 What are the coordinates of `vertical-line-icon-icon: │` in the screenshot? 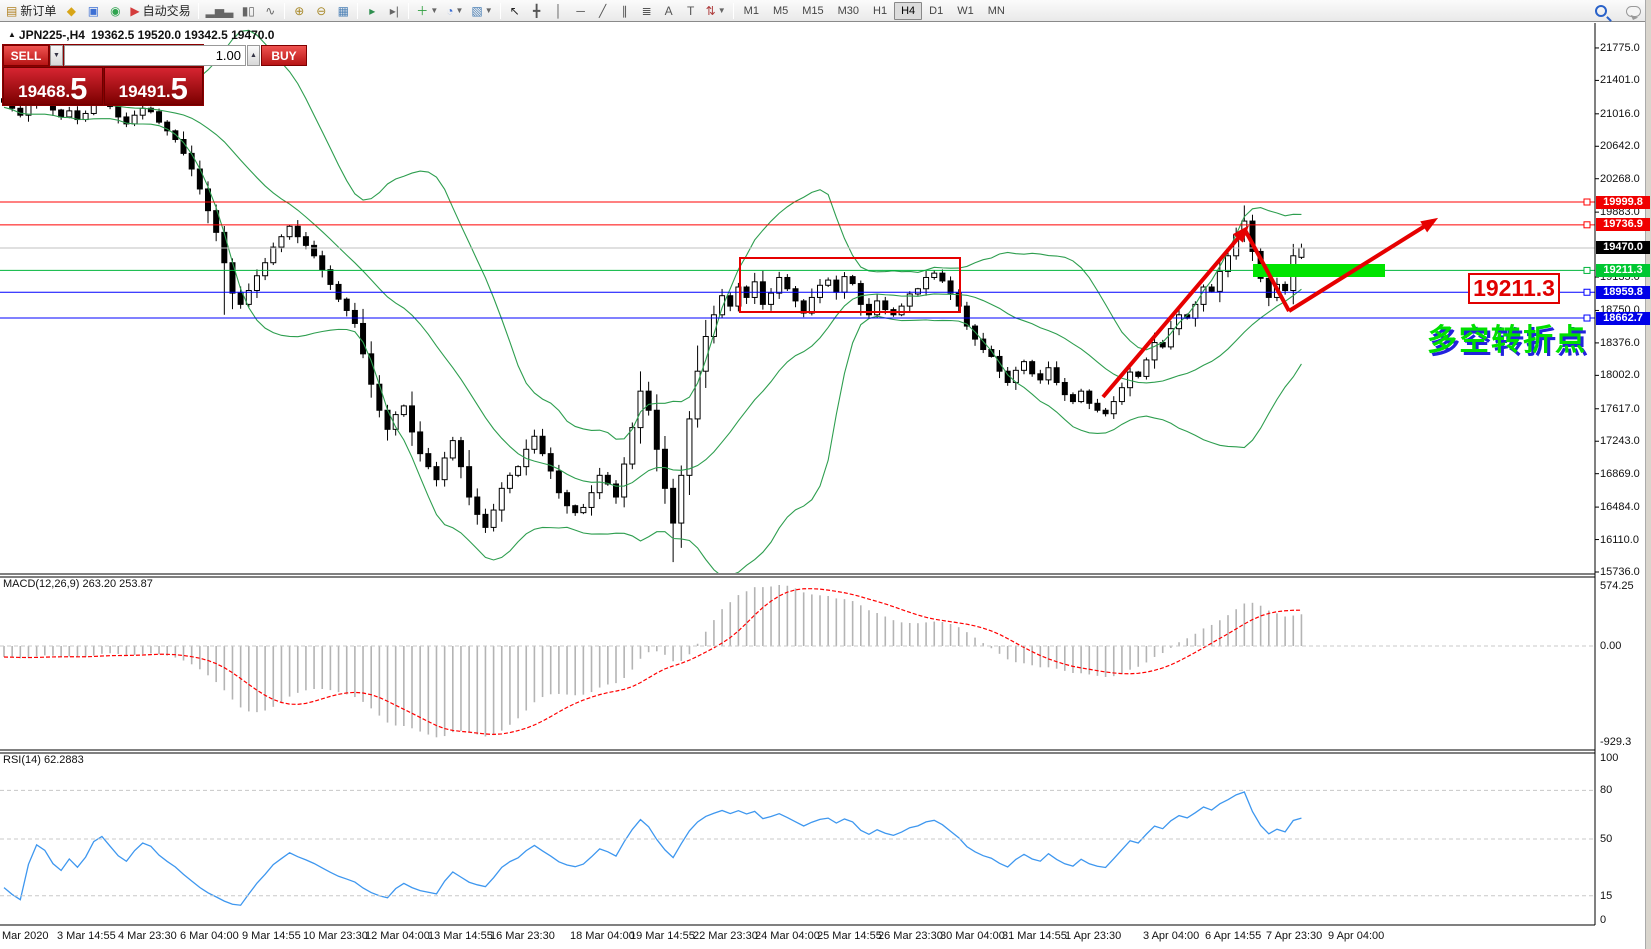 It's located at (558, 10).